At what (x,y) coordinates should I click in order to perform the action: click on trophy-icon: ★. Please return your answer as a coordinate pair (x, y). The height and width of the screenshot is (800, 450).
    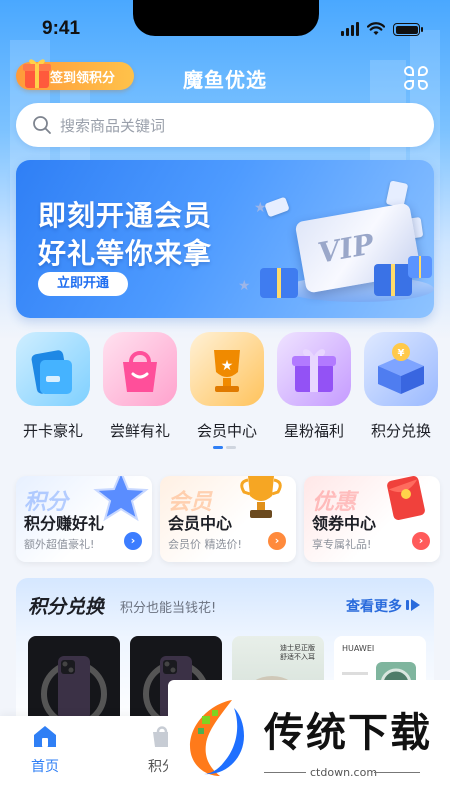
    Looking at the image, I should click on (227, 369).